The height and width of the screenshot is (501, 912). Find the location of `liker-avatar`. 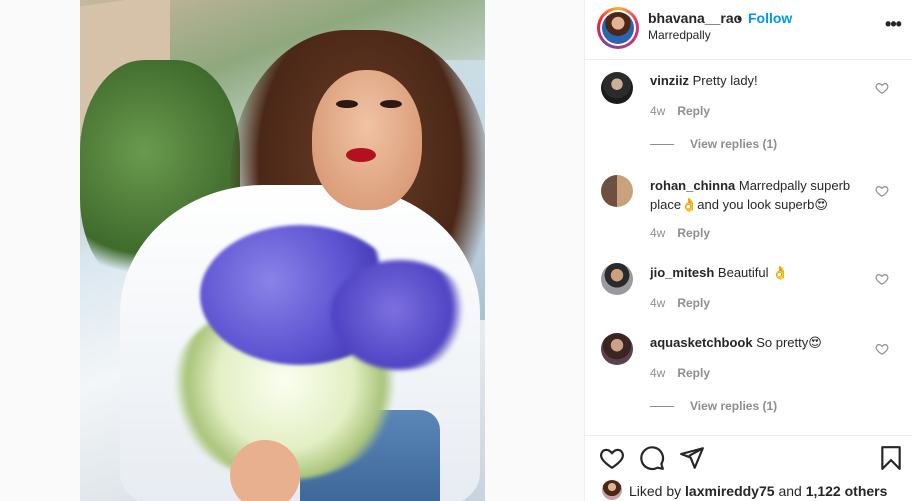

liker-avatar is located at coordinates (612, 490).